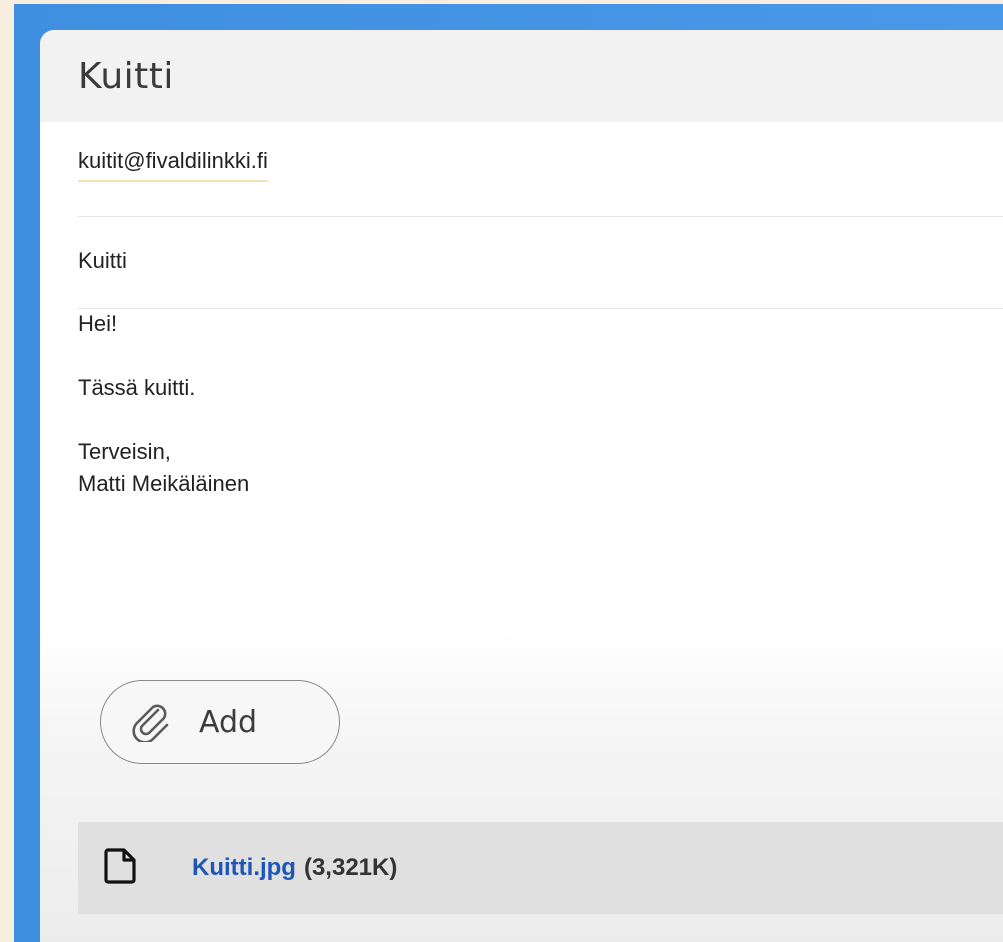 The width and height of the screenshot is (1003, 942). What do you see at coordinates (521, 76) in the screenshot?
I see `compose-title-bar: Kuitti` at bounding box center [521, 76].